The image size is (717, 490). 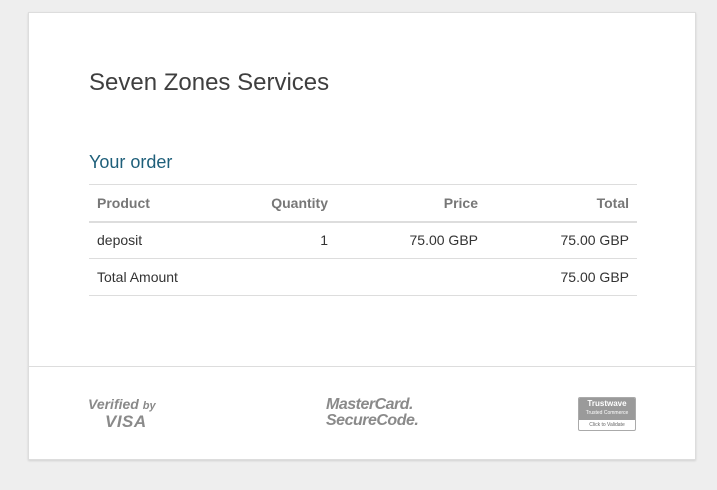 What do you see at coordinates (131, 162) in the screenshot?
I see `order-heading: Your order` at bounding box center [131, 162].